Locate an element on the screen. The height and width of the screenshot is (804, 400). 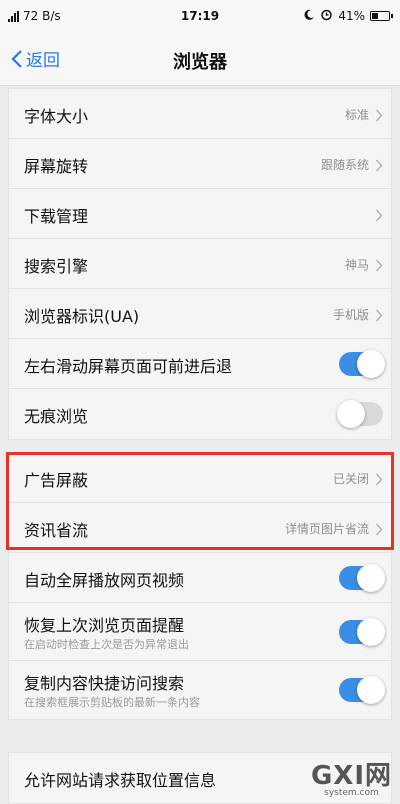
row-label: 自动全屏播放网页视频 is located at coordinates (104, 580).